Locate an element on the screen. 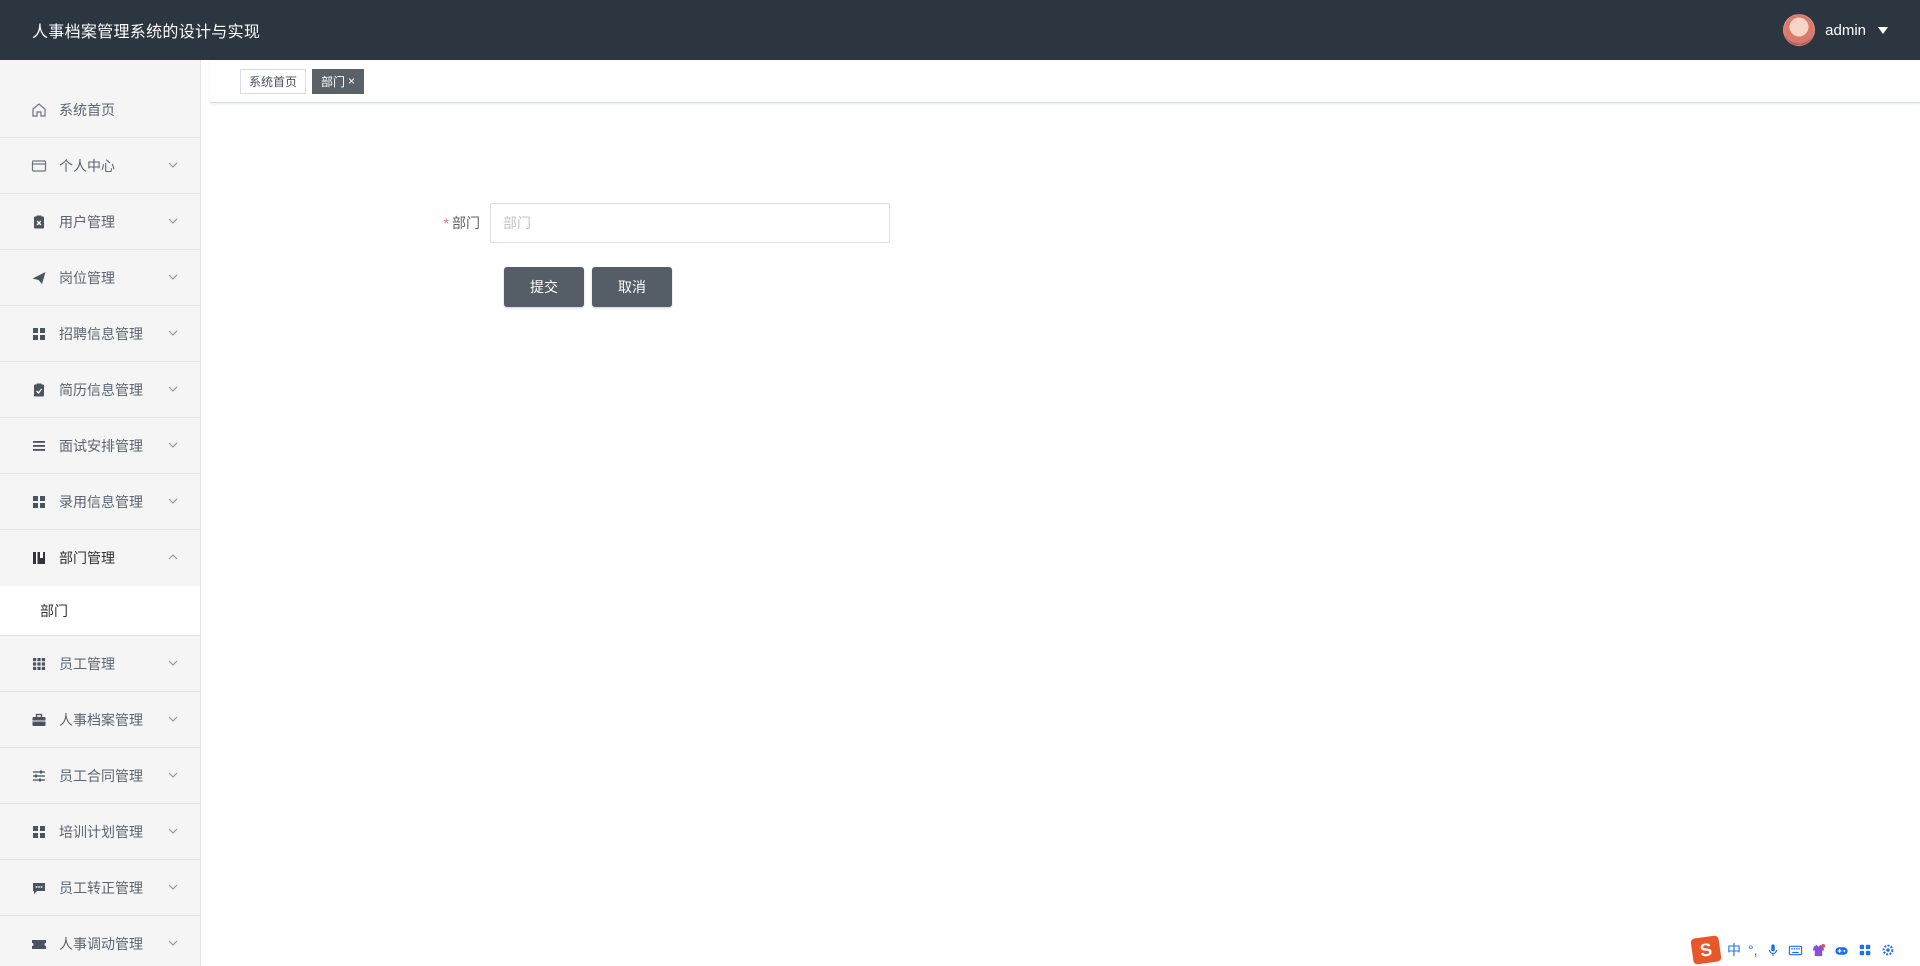  sidebar-item-label: 员工管理 is located at coordinates (87, 663).